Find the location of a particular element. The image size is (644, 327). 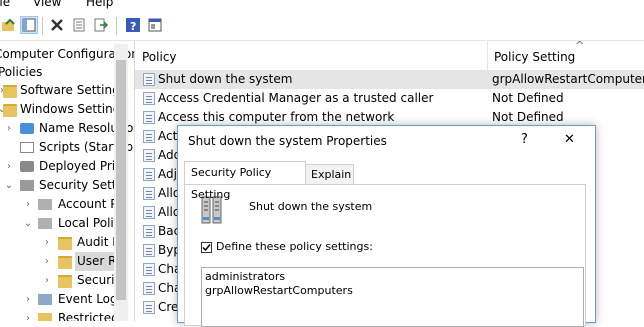

menu-file: File is located at coordinates (5, 4).